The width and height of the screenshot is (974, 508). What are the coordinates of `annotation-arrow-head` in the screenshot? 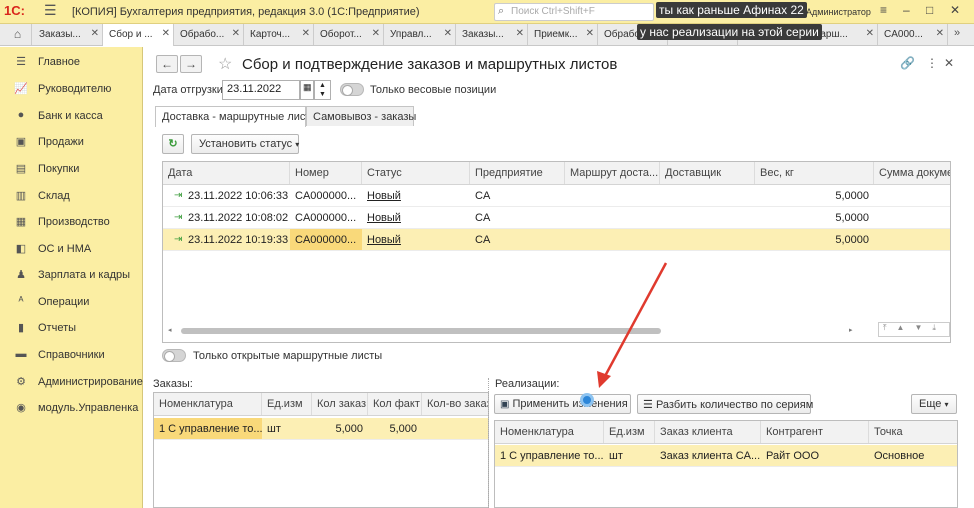 It's located at (604, 379).